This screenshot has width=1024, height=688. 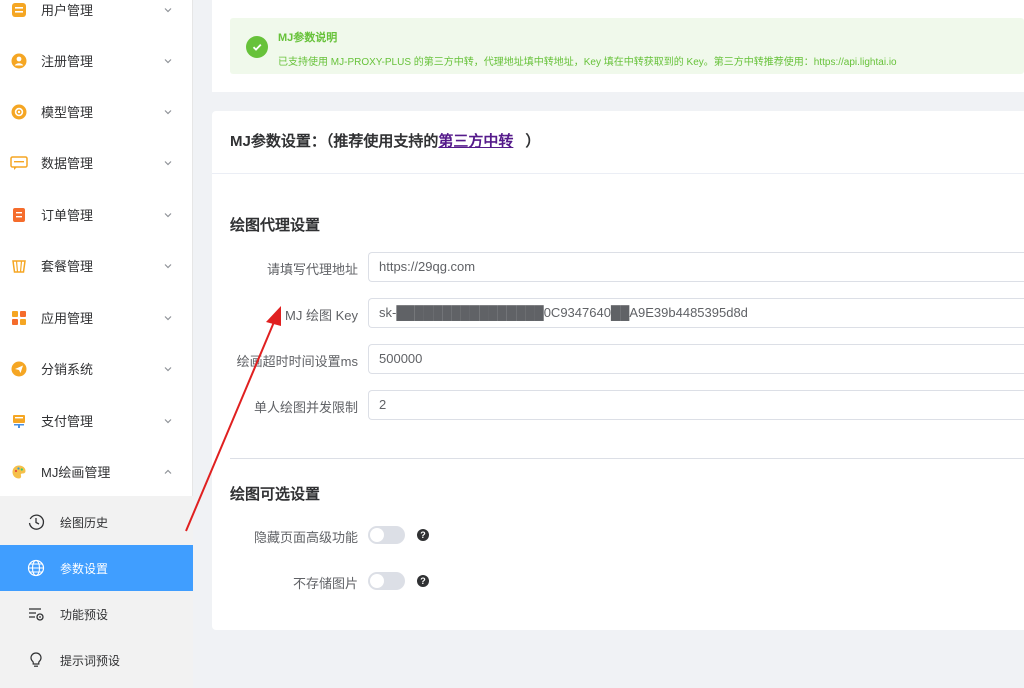 What do you see at coordinates (67, 215) in the screenshot?
I see `sidebar-item-label: 订单管理` at bounding box center [67, 215].